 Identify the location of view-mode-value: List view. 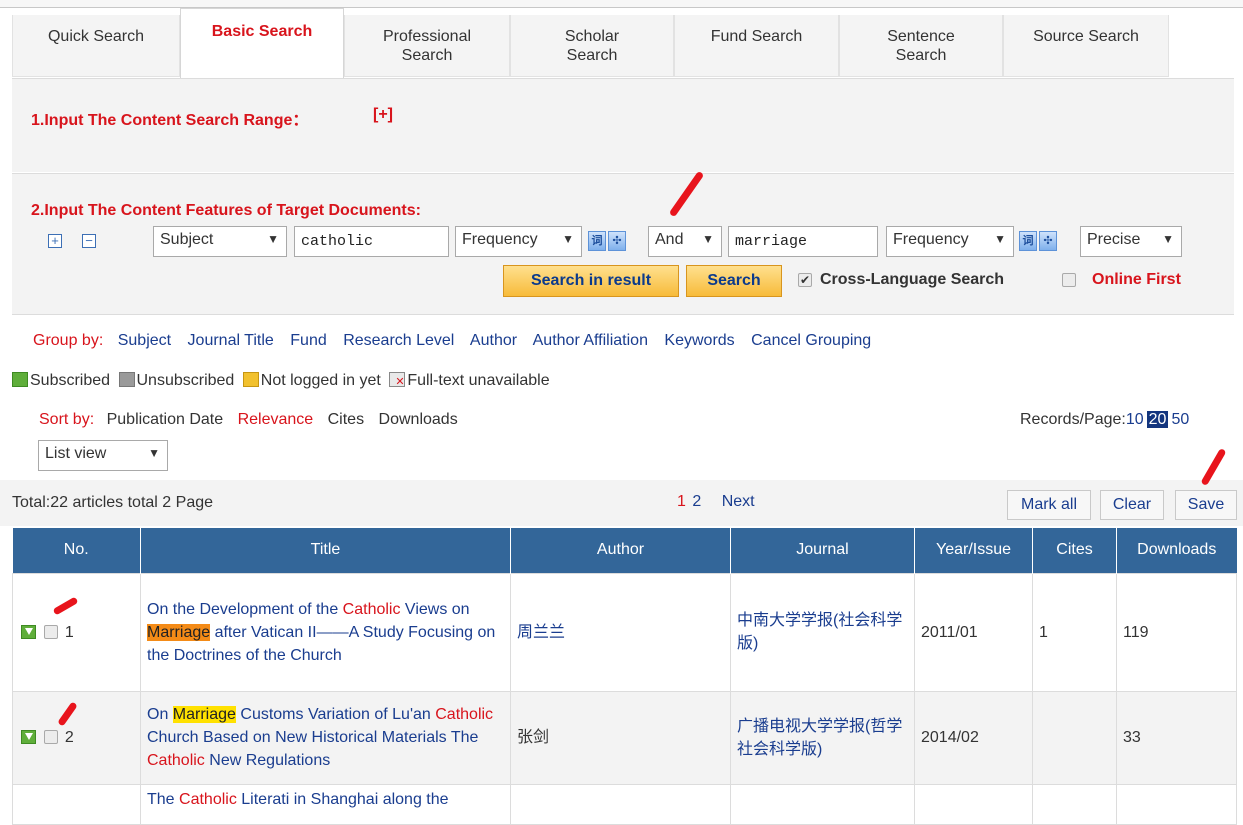
(76, 453).